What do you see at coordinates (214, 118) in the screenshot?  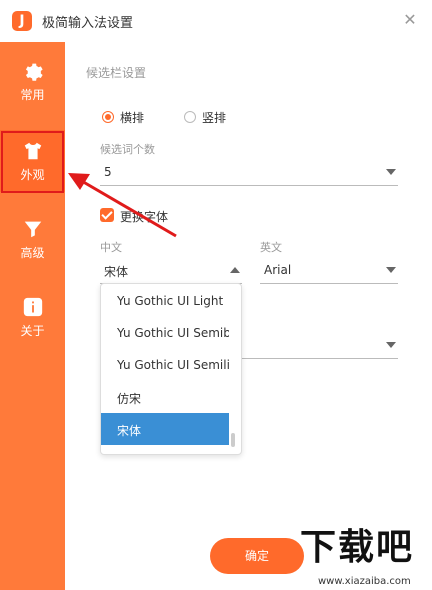 I see `radio-label: 竖排` at bounding box center [214, 118].